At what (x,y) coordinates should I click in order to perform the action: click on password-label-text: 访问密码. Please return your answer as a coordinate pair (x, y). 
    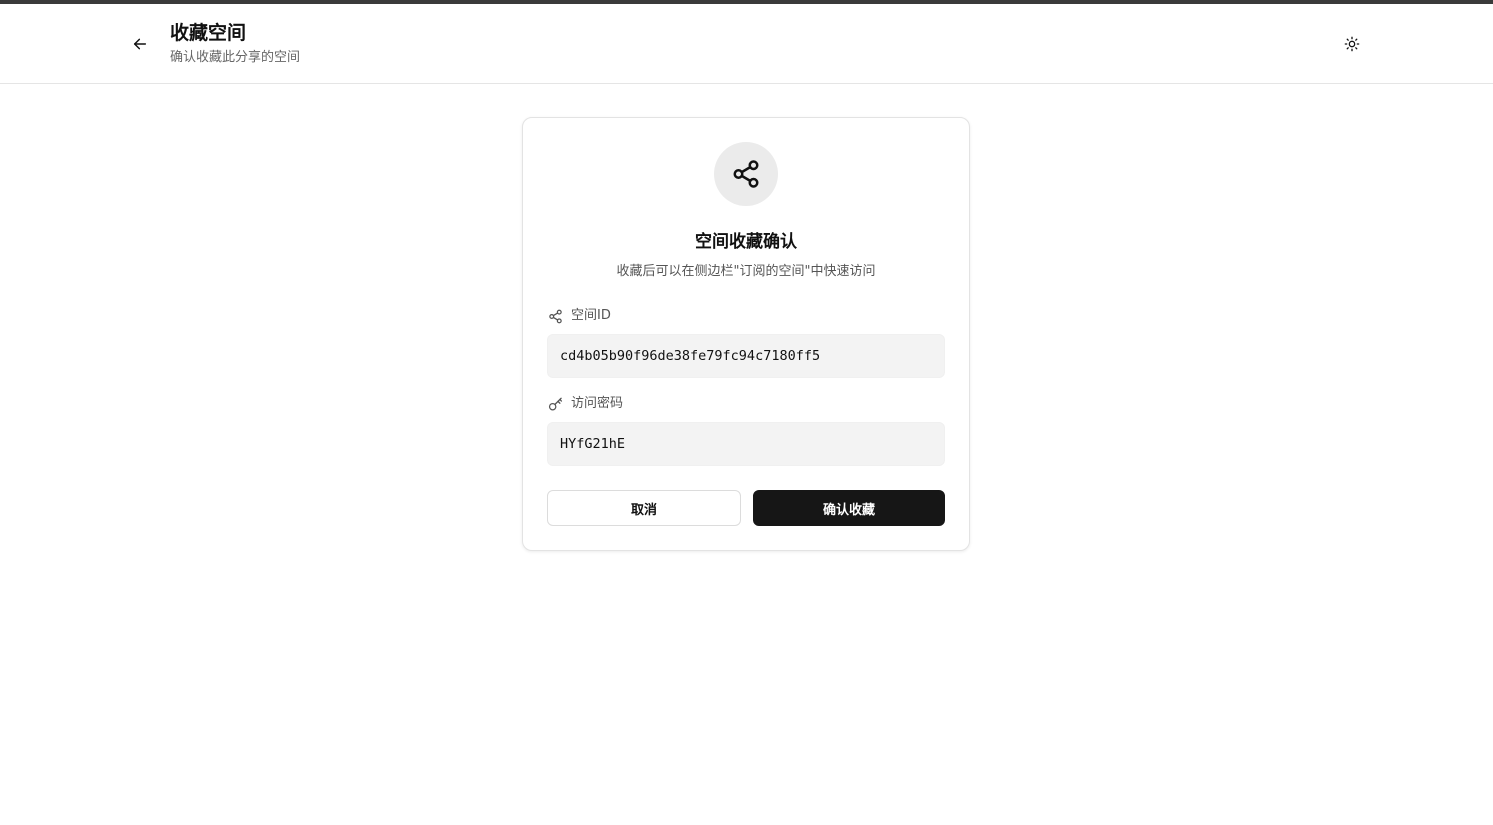
    Looking at the image, I should click on (597, 403).